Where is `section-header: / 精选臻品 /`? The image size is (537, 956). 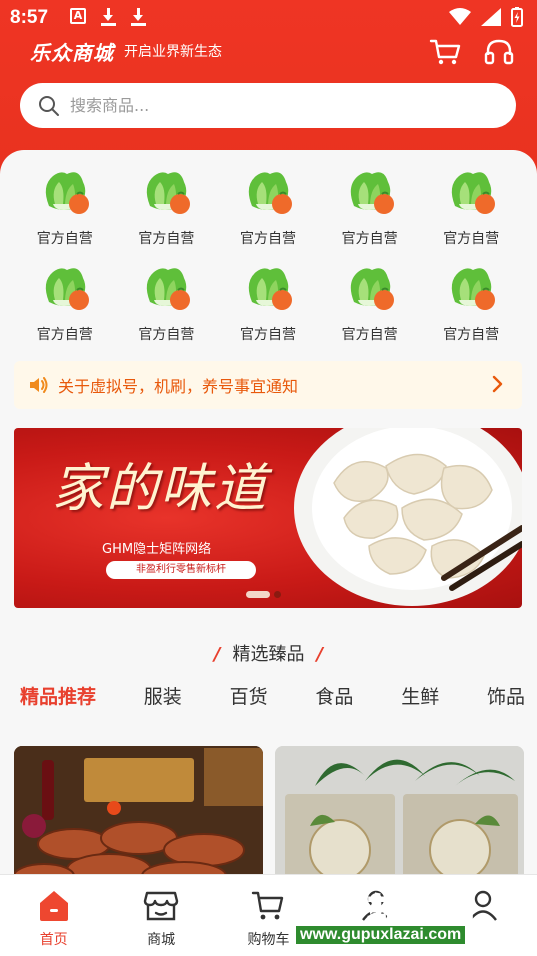 section-header: / 精选臻品 / is located at coordinates (268, 653).